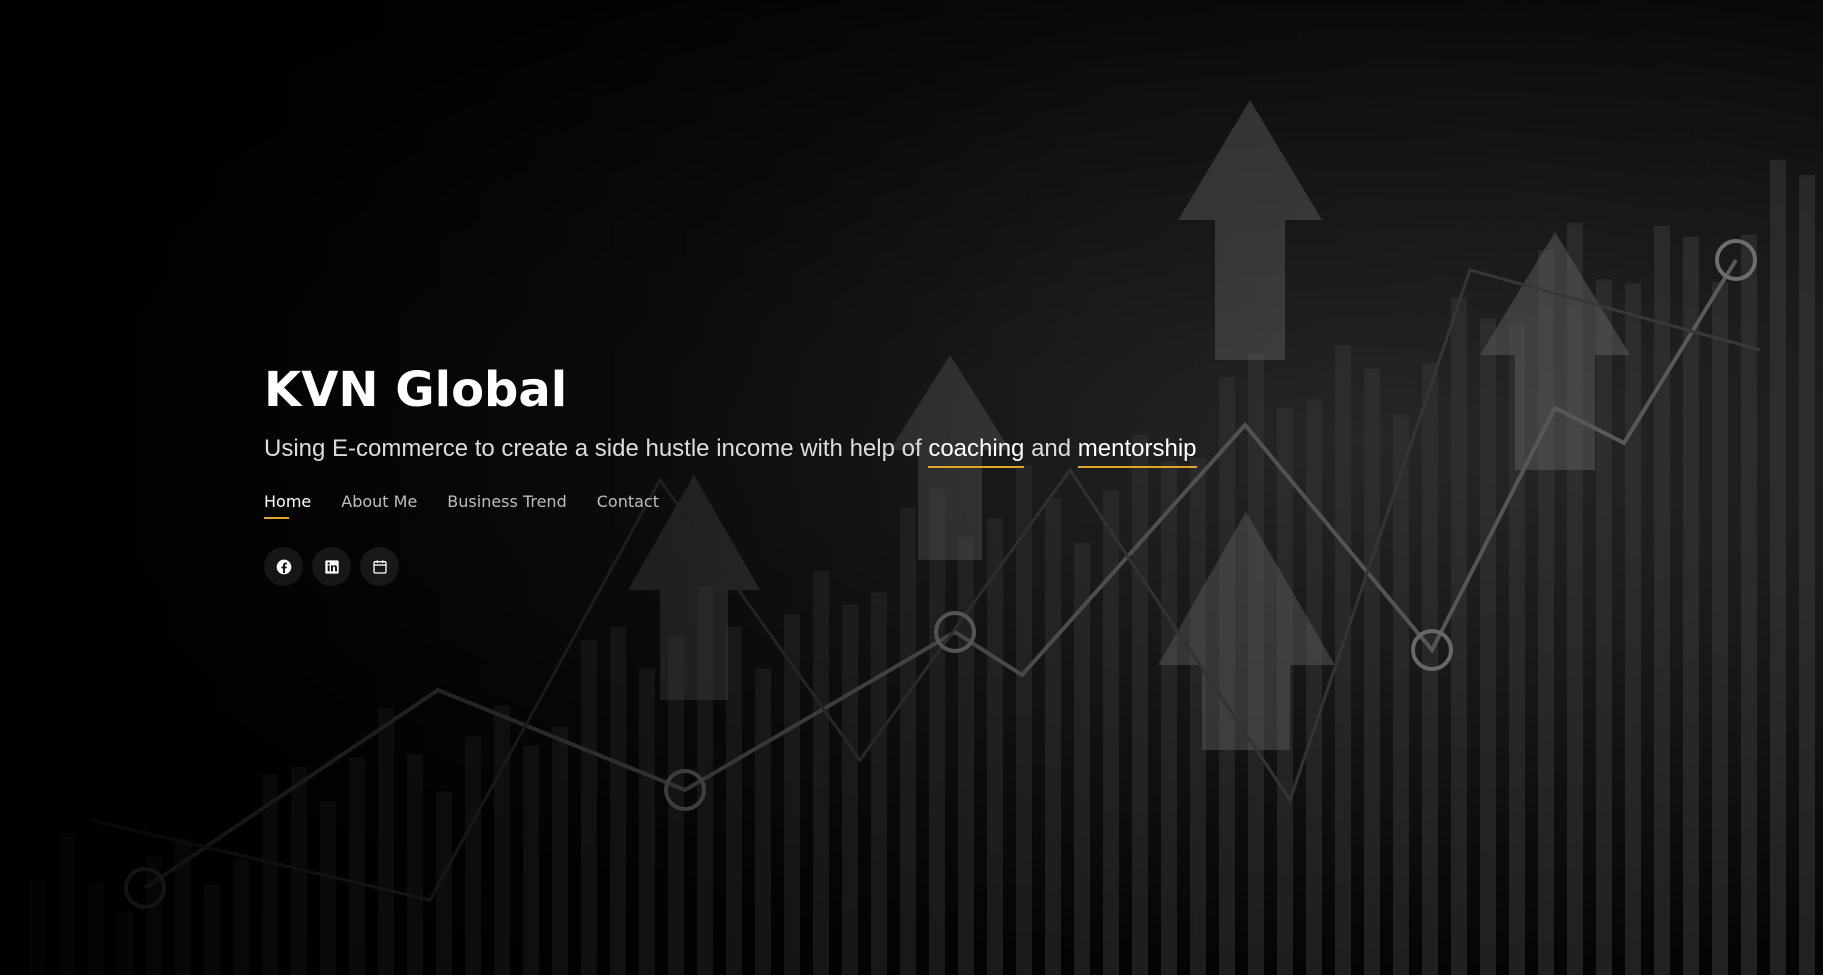 The image size is (1823, 975). I want to click on linkedin-icon, so click(331, 566).